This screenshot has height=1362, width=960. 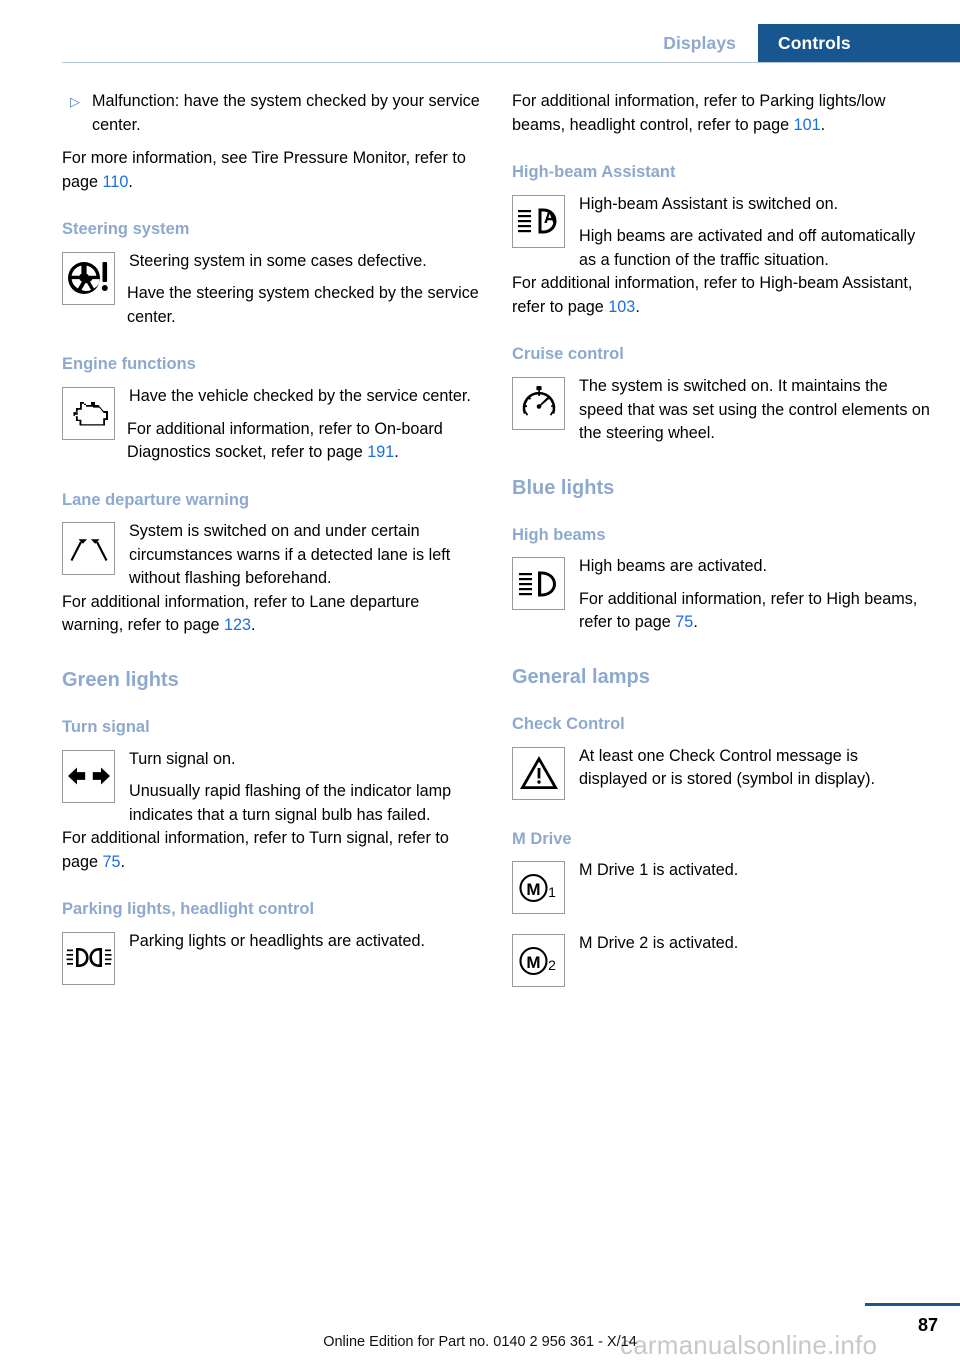 I want to click on heading-m-drive: M Drive, so click(x=542, y=838).